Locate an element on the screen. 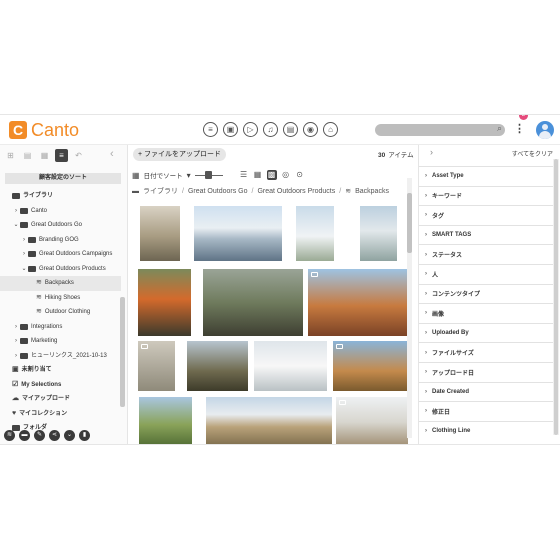 The width and height of the screenshot is (560, 560). video-app-icon: ▷ is located at coordinates (250, 129).